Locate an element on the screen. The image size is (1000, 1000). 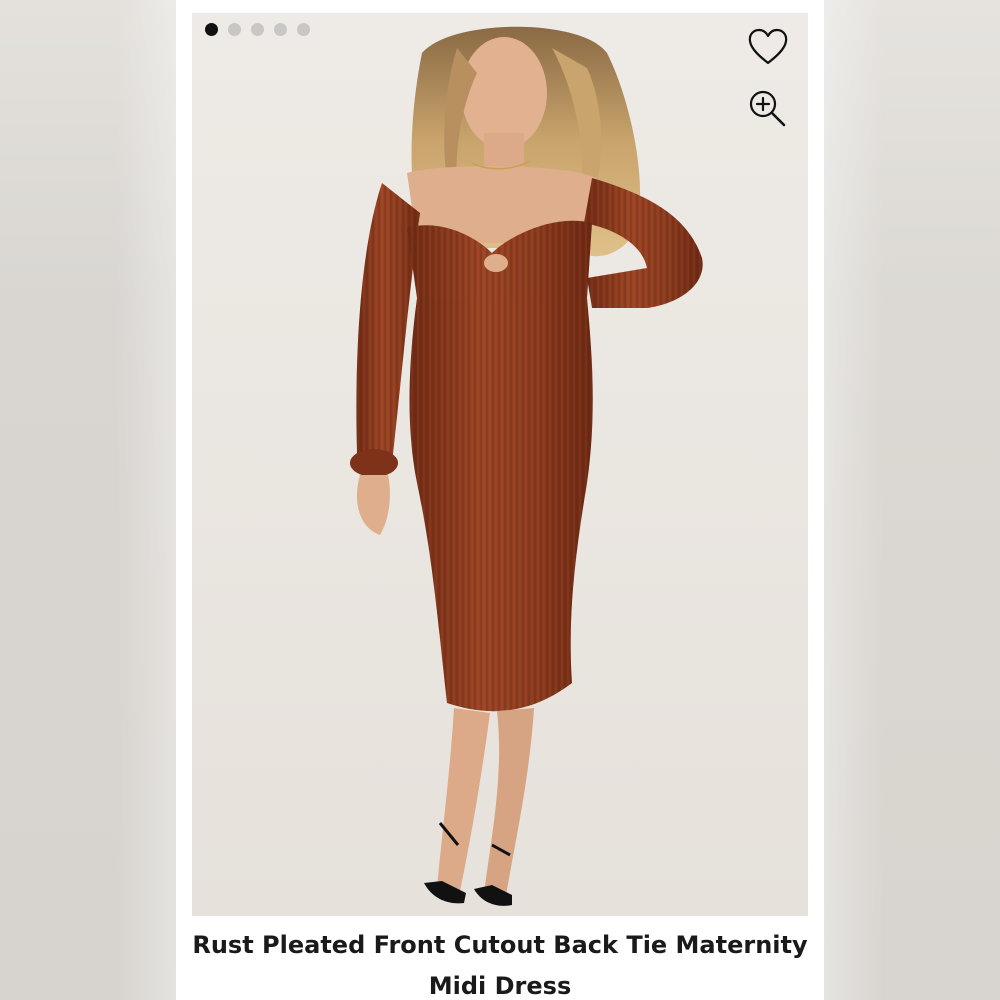
carousel-indicator is located at coordinates (257, 29).